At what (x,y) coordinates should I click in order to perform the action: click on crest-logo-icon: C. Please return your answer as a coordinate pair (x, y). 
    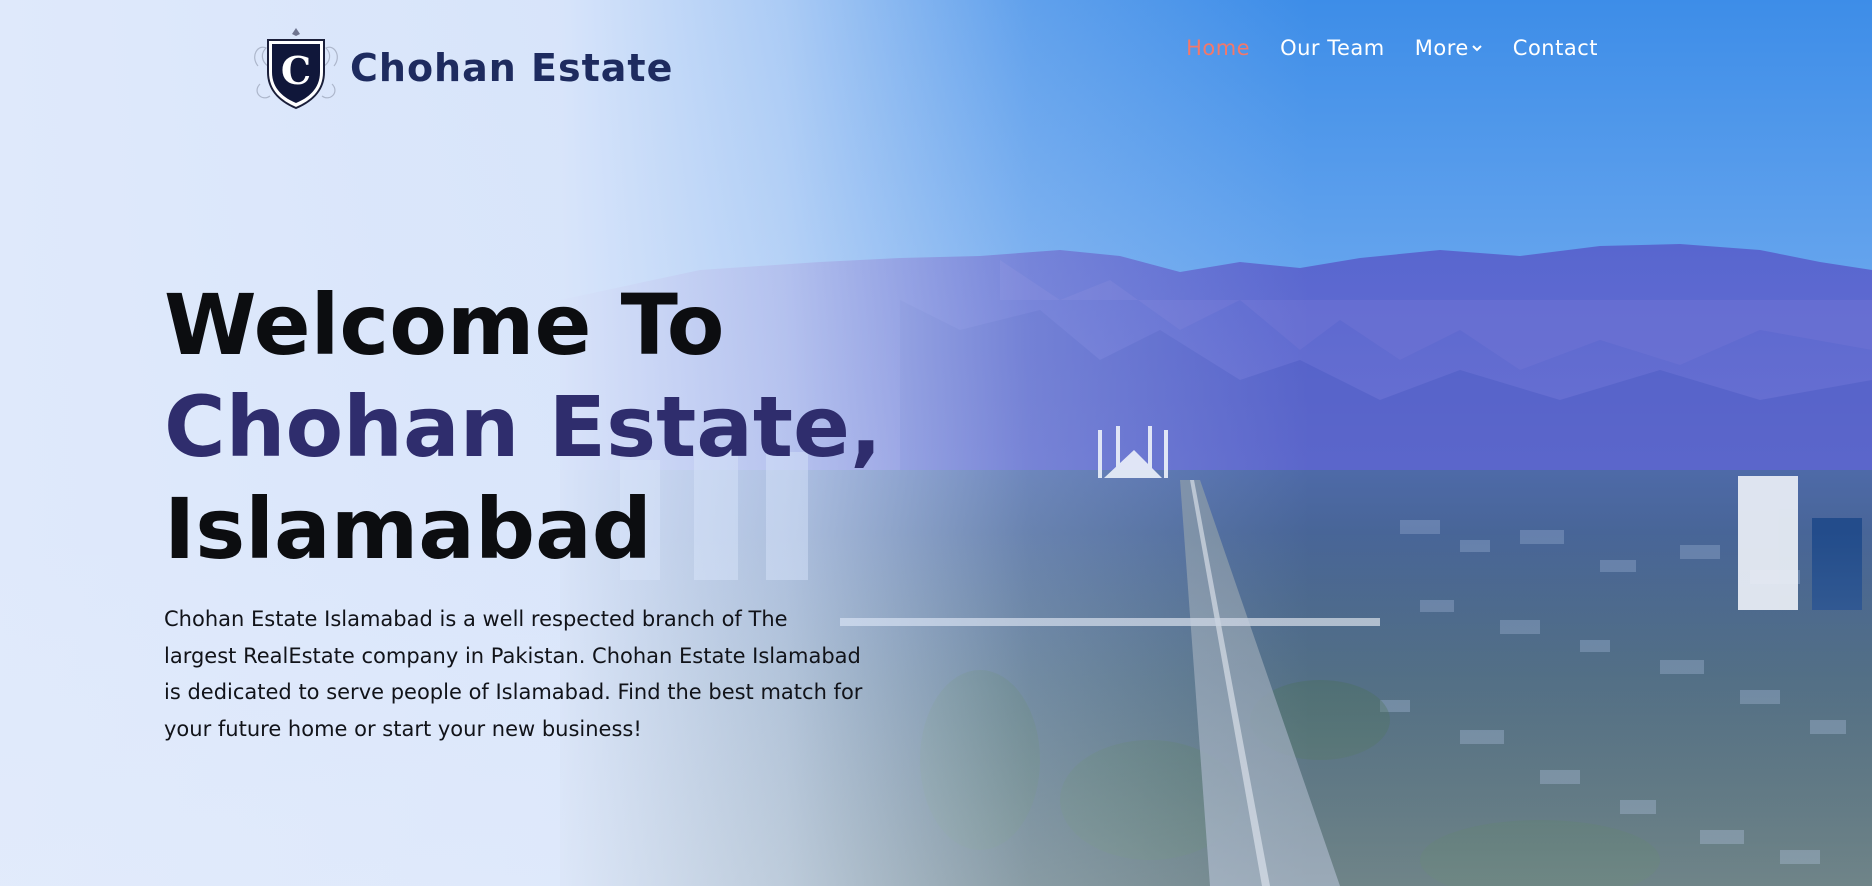
    Looking at the image, I should click on (296, 69).